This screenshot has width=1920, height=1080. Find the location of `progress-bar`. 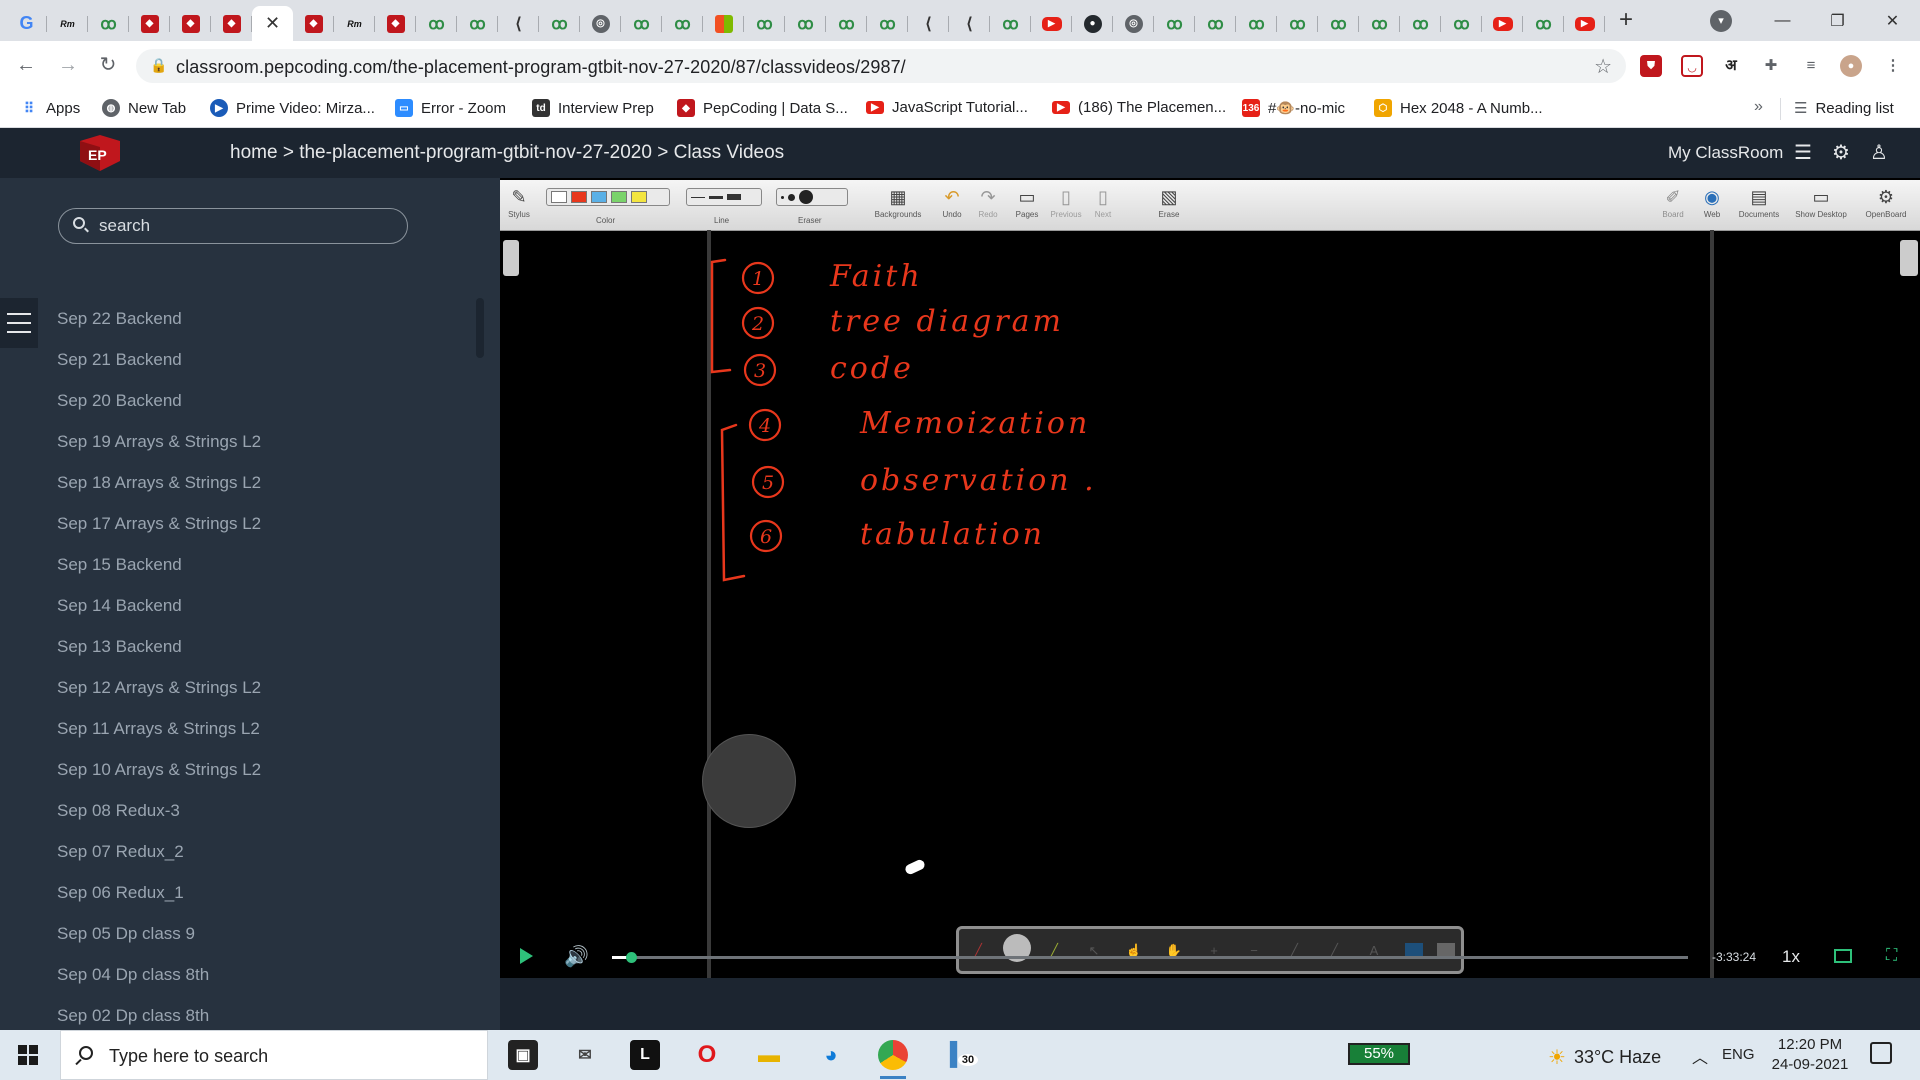

progress-bar is located at coordinates (1150, 957).